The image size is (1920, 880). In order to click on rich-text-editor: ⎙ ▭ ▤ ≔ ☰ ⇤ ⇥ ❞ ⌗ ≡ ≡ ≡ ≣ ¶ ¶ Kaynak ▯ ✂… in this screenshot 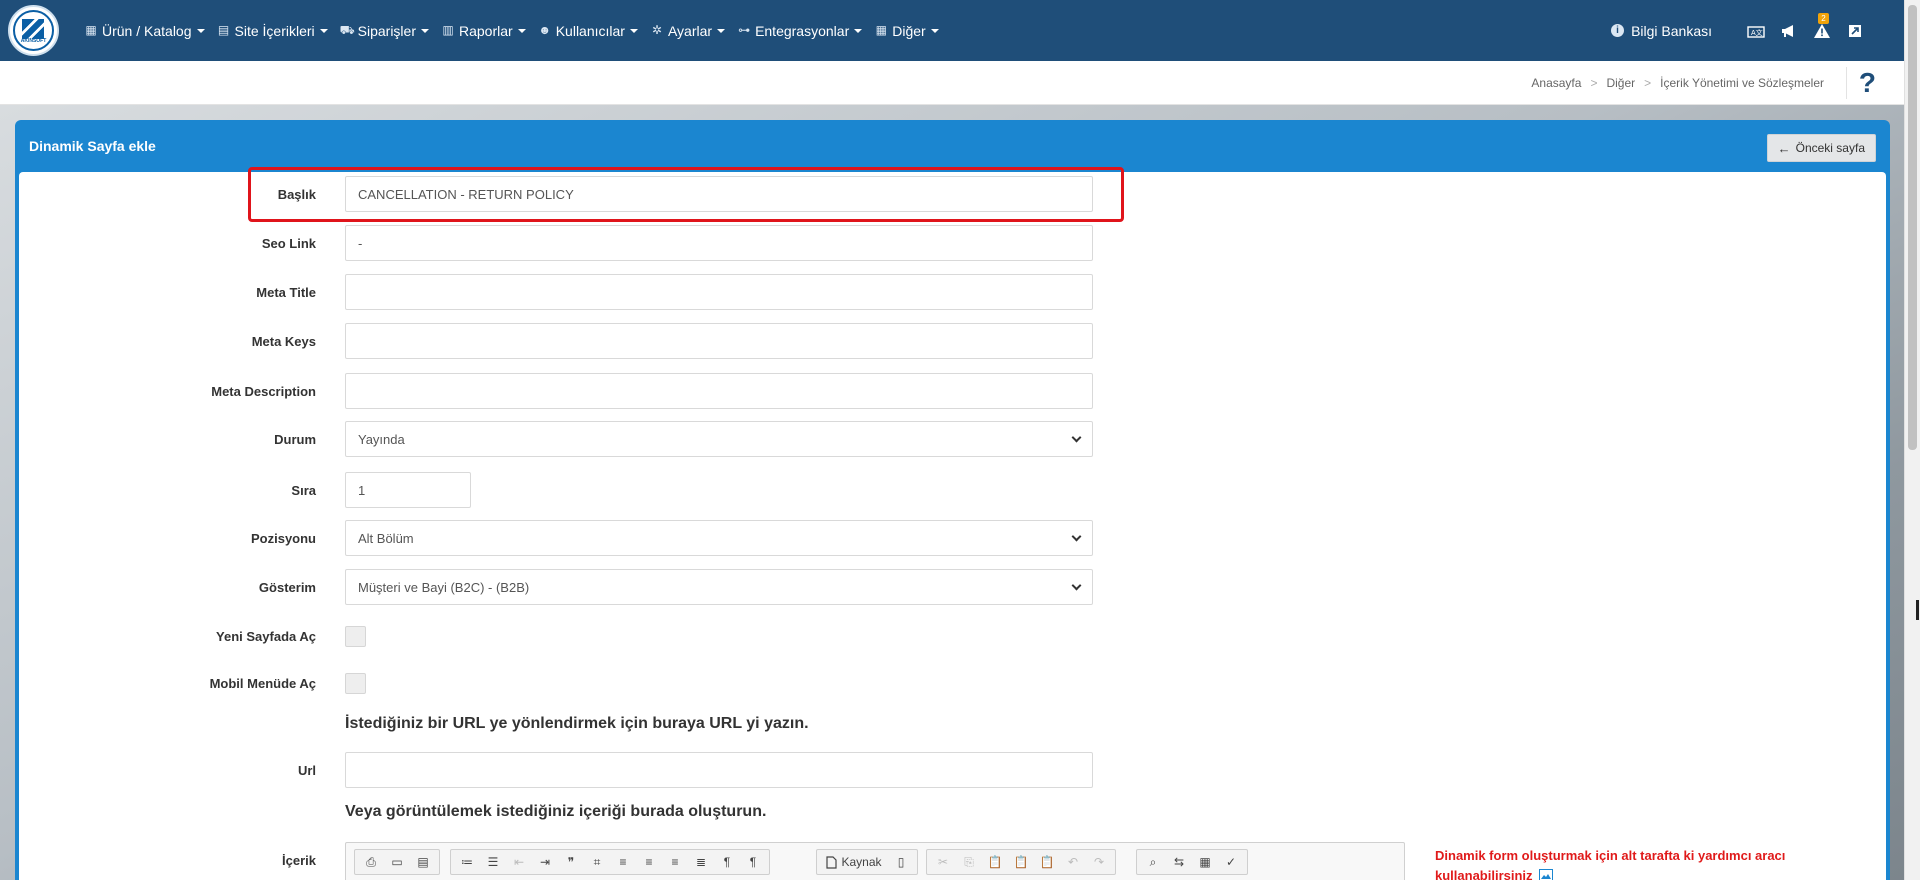, I will do `click(875, 861)`.